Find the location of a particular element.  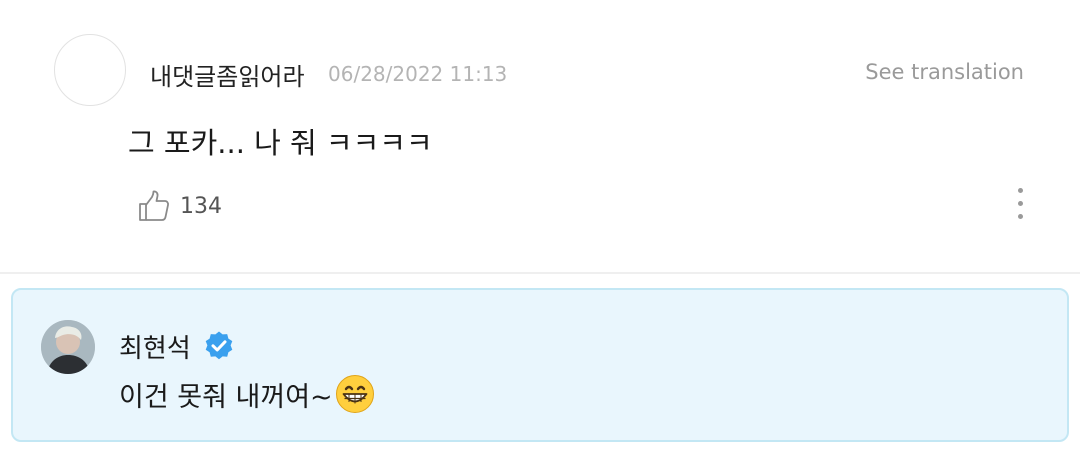

artist-avatar is located at coordinates (68, 347).